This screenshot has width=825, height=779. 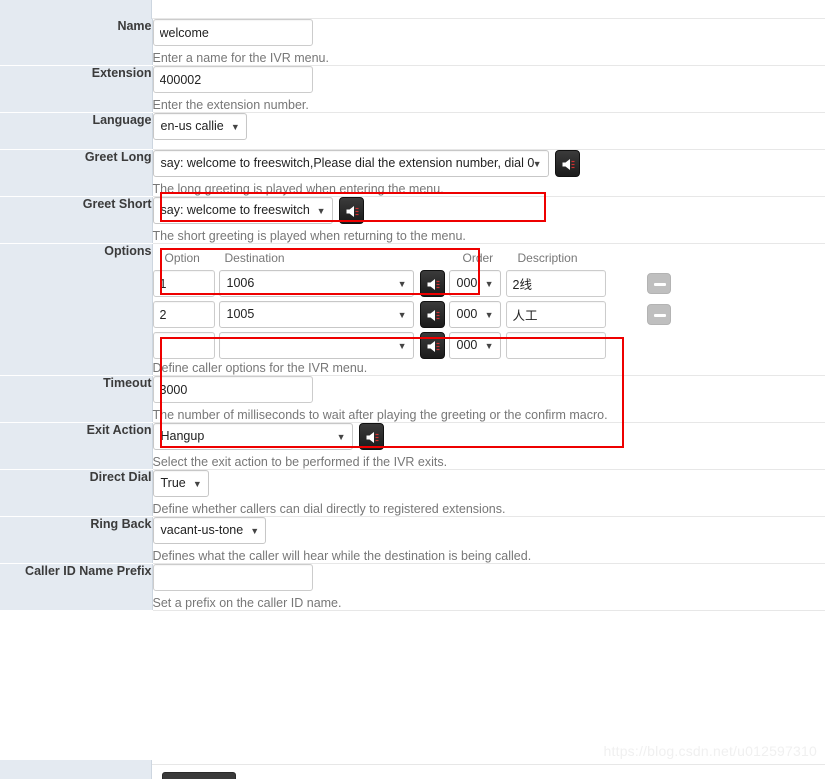 What do you see at coordinates (232, 79) in the screenshot?
I see `extension-input` at bounding box center [232, 79].